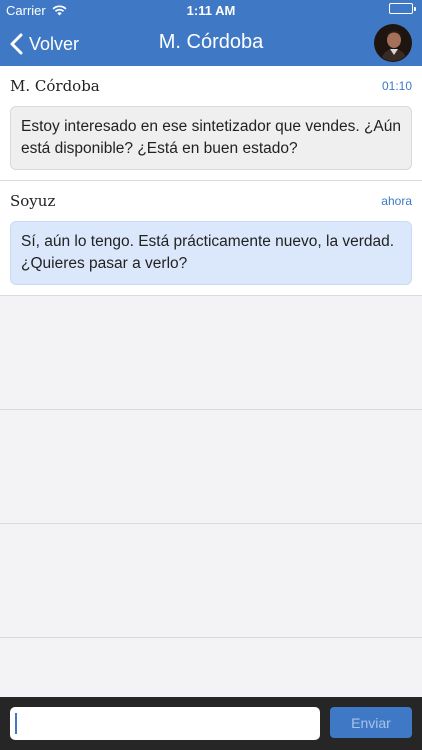  I want to click on message-author: Soyuz, so click(33, 201).